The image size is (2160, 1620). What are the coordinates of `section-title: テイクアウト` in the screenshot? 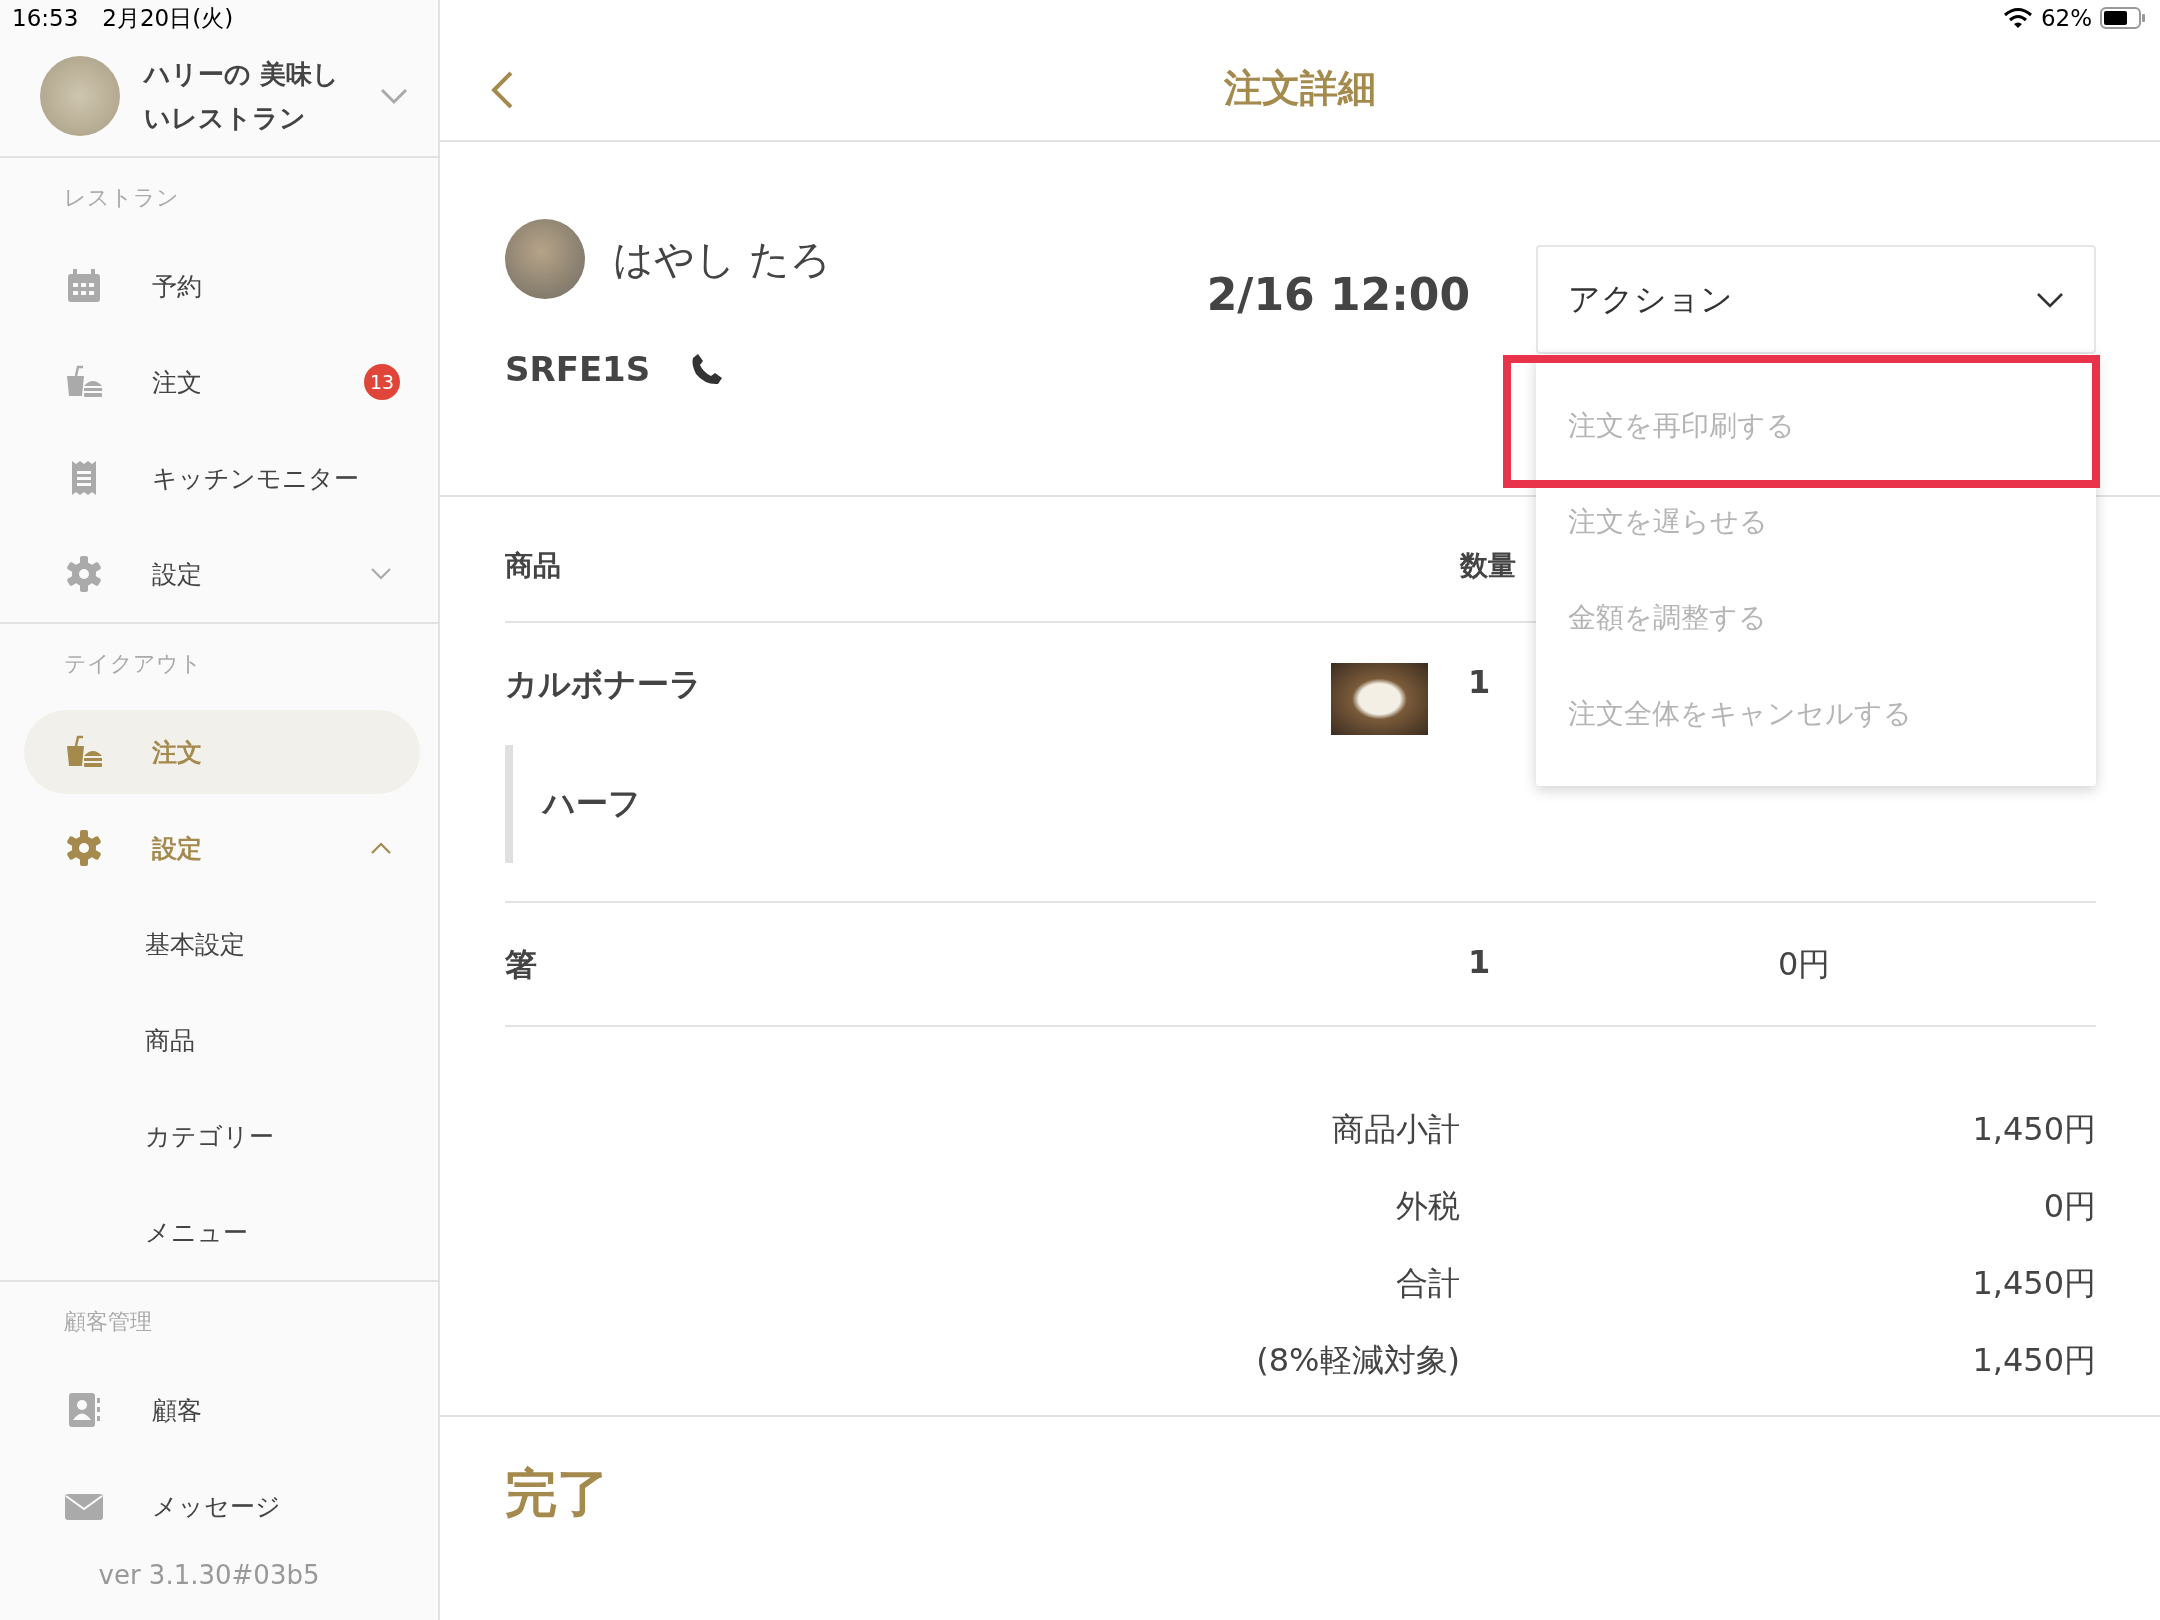 It's located at (133, 664).